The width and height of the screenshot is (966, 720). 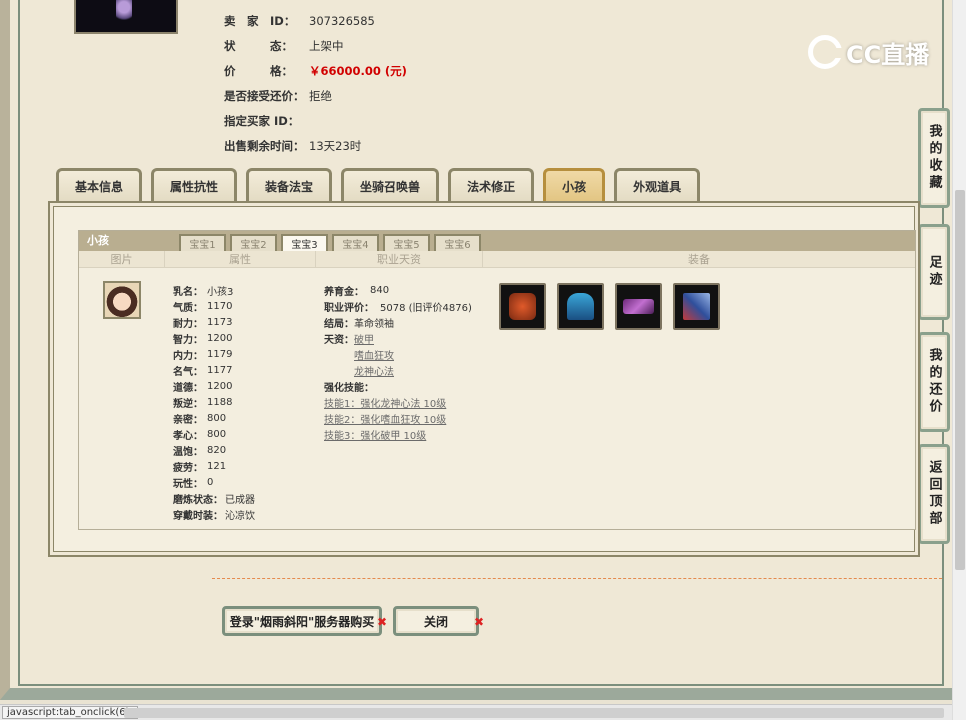 I want to click on talent-link: 破甲, so click(x=364, y=338).